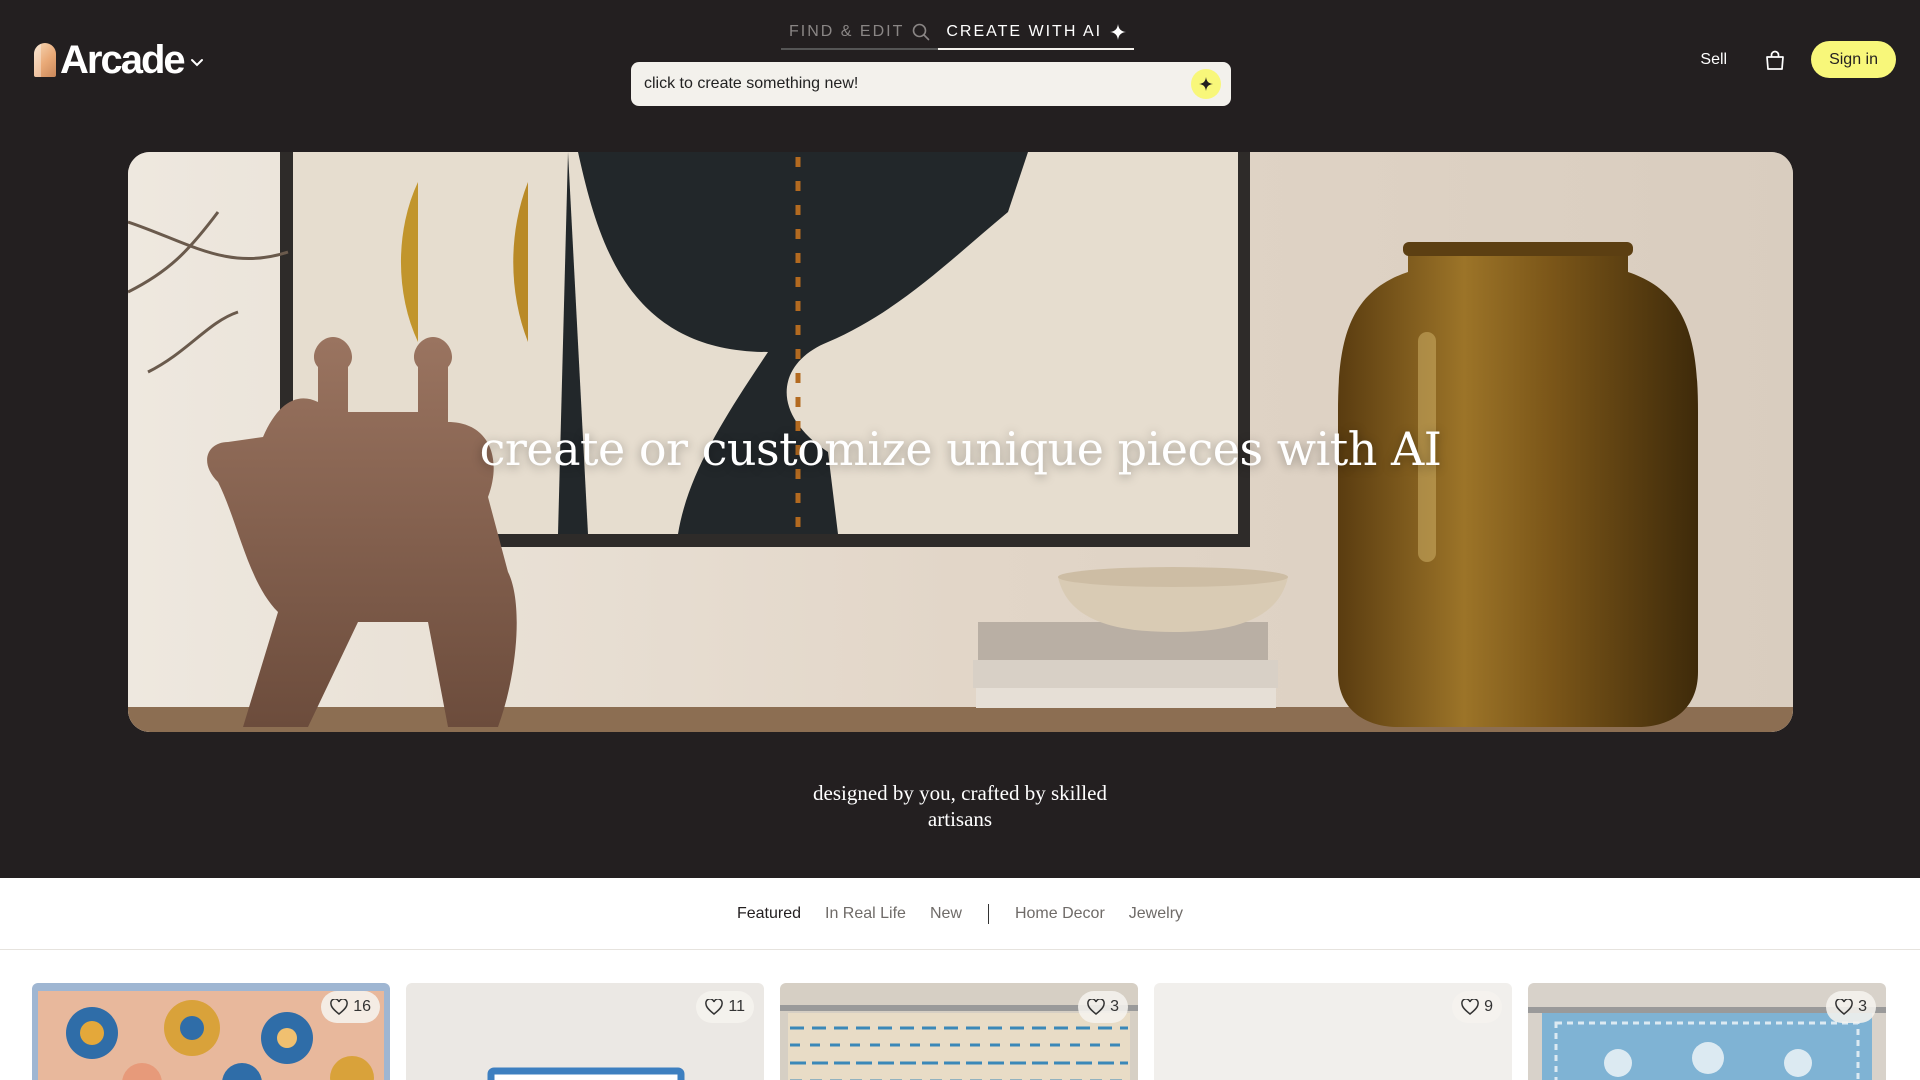 The image size is (1920, 1080). I want to click on arcade-logo: Arcade, so click(119, 60).